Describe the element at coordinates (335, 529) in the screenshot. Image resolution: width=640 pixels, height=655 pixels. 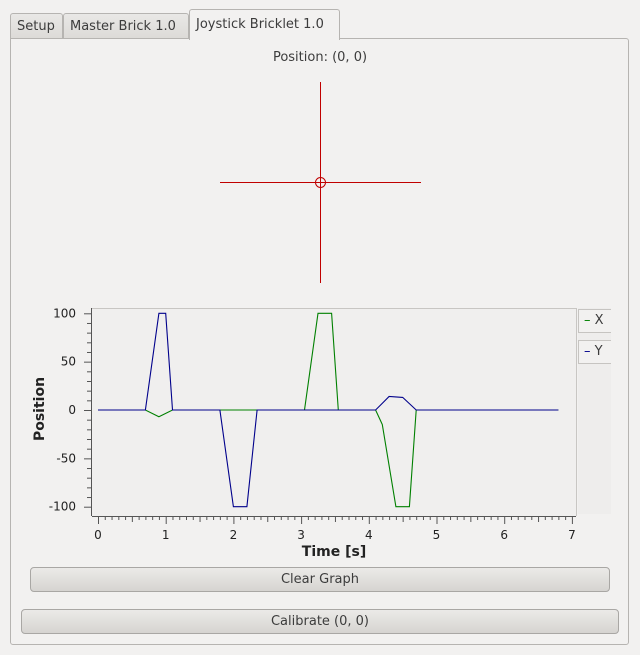
I see `x-axis-ticks: 0 1 2 3 4 5 6 7` at that location.